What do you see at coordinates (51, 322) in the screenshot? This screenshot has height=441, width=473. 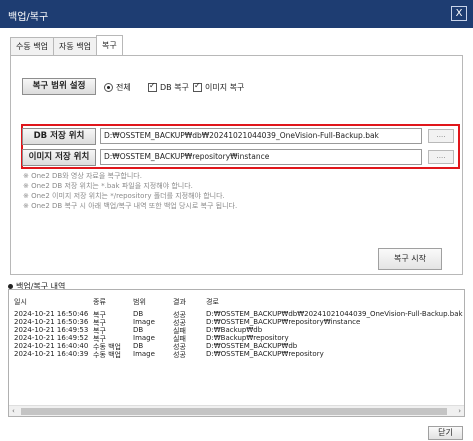 I see `cell-datetime: 2024-10-21 16:50:36` at bounding box center [51, 322].